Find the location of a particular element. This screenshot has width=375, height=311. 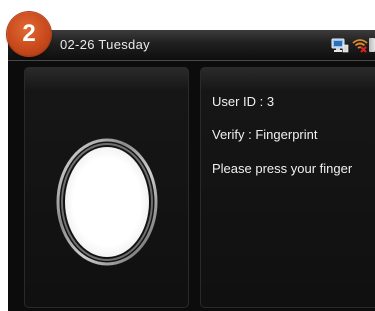

status-bar: 02-26 Tuesday is located at coordinates (191, 45).